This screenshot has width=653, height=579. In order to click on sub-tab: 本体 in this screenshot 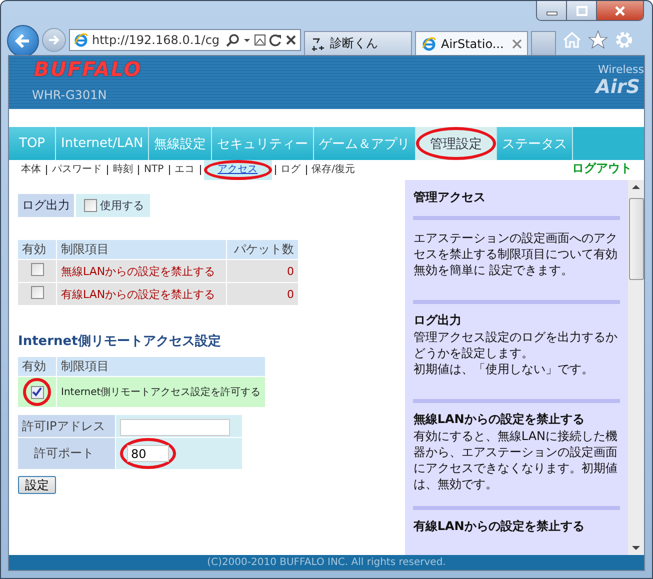, I will do `click(31, 170)`.